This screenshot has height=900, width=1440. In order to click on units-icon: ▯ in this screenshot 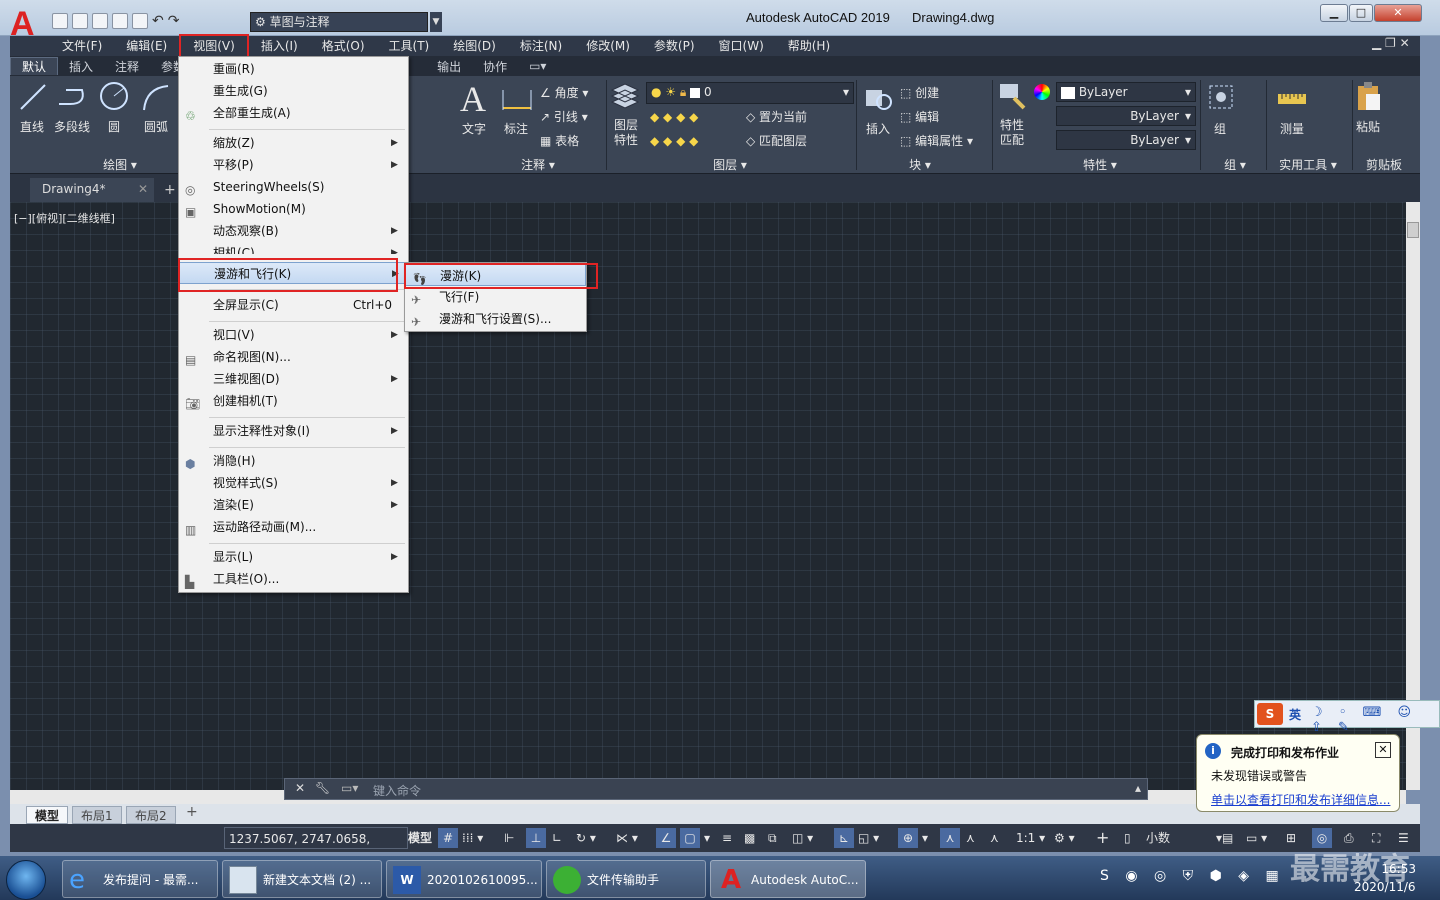, I will do `click(1127, 838)`.